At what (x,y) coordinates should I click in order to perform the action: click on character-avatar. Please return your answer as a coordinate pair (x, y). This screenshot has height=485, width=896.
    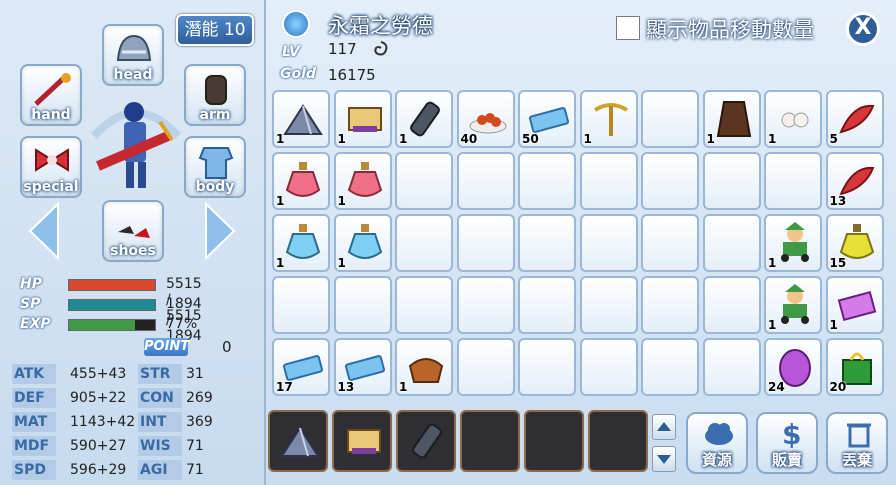
    Looking at the image, I should click on (136, 145).